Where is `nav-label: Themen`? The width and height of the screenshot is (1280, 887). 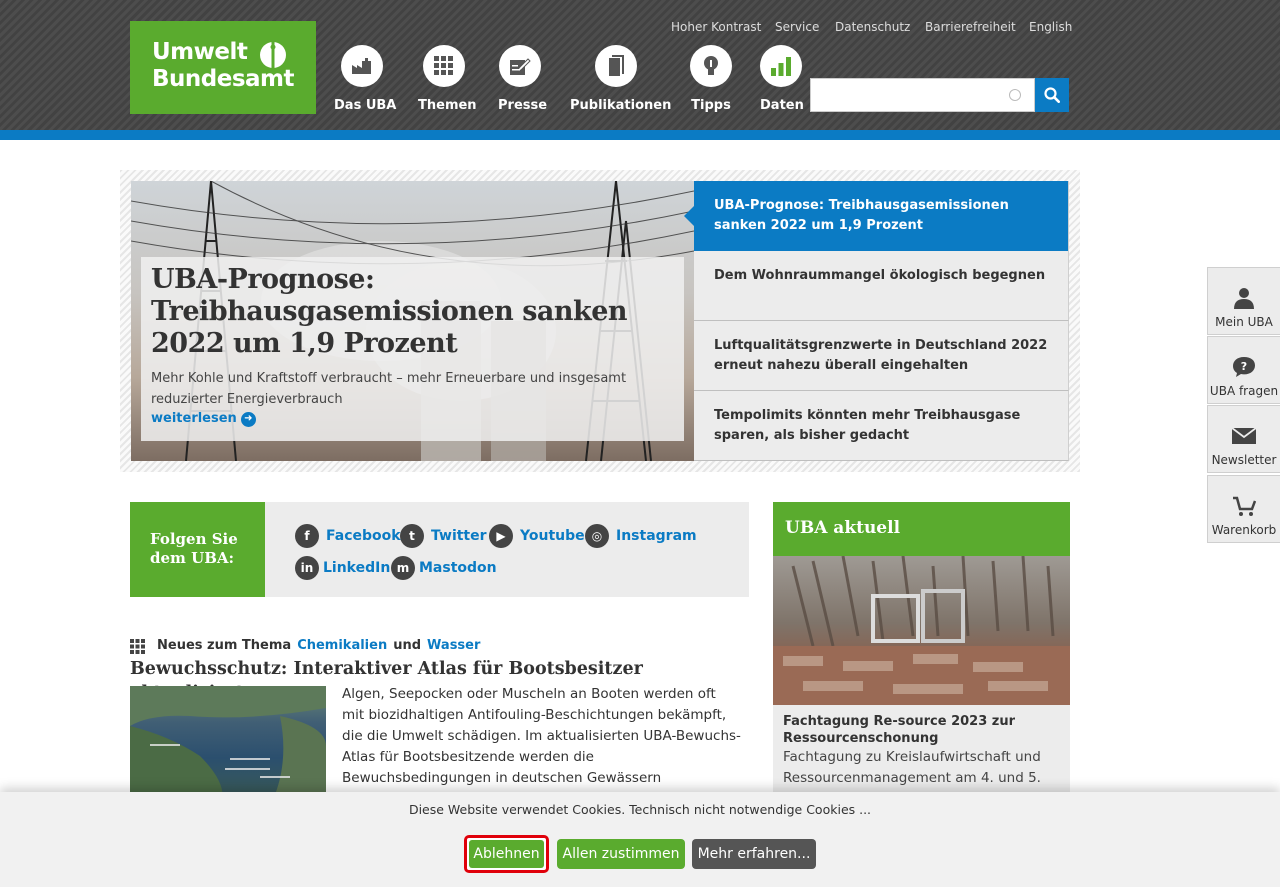
nav-label: Themen is located at coordinates (447, 105).